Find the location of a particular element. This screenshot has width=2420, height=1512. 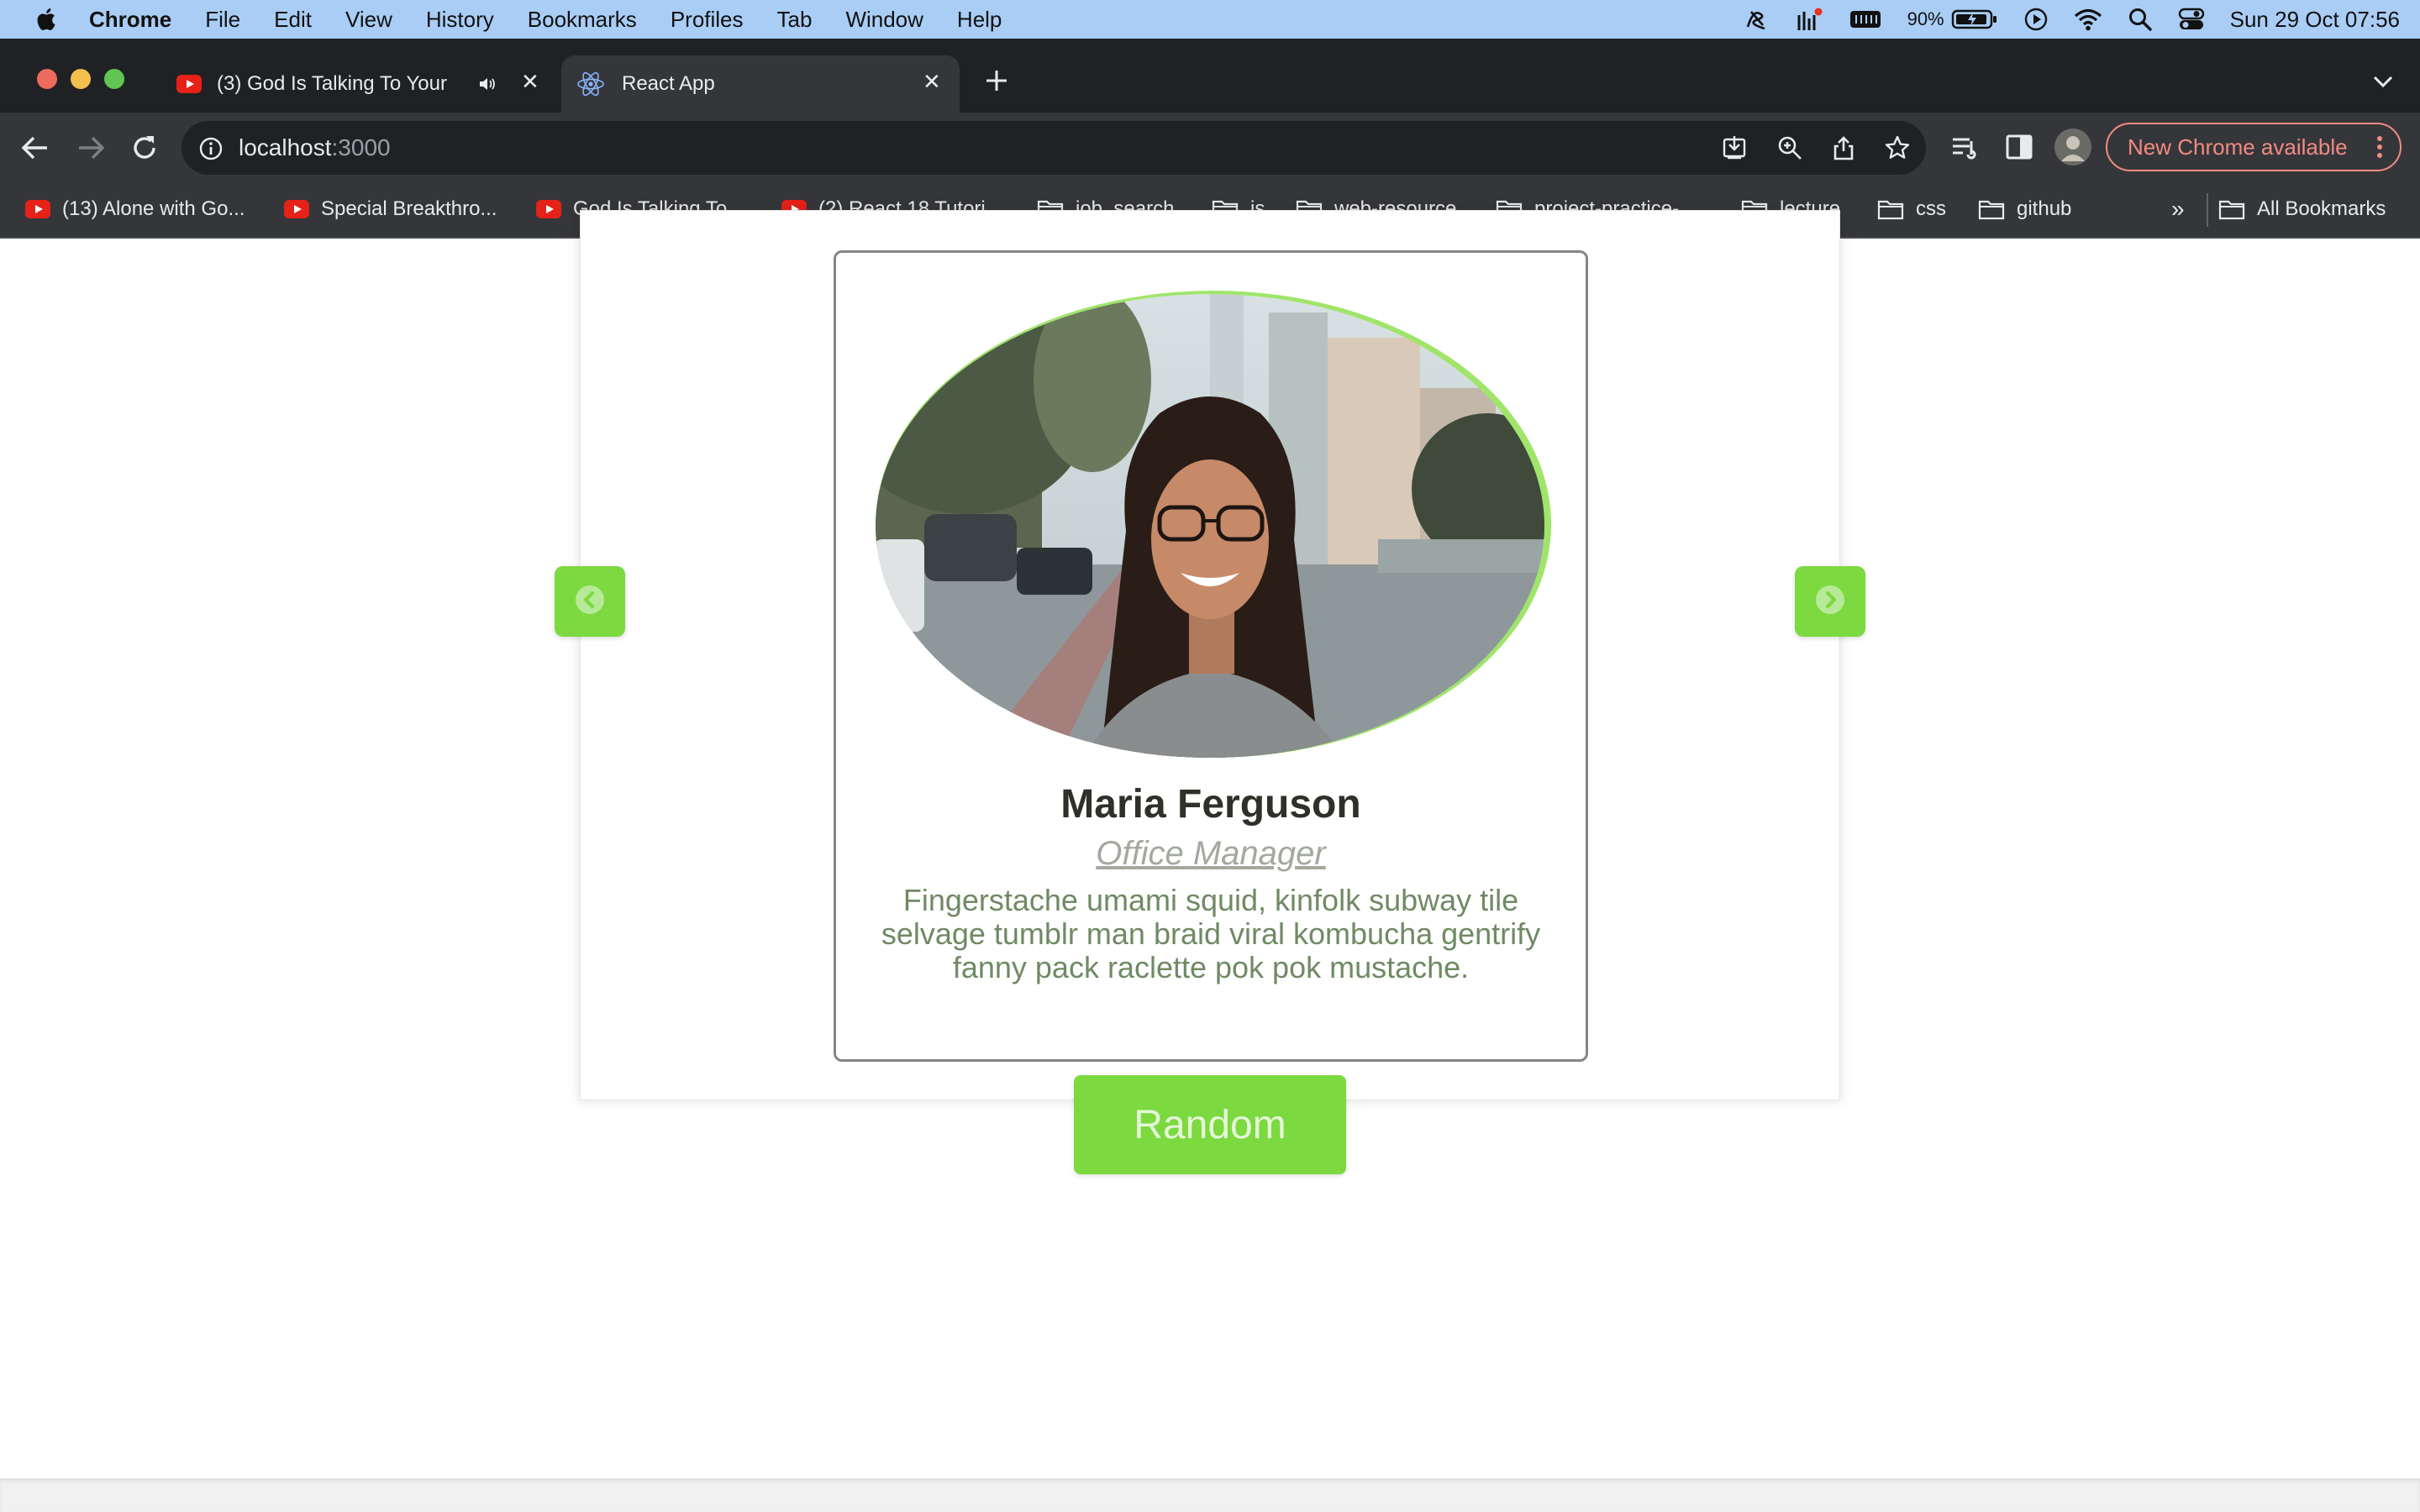

menu-window: Window is located at coordinates (884, 20).